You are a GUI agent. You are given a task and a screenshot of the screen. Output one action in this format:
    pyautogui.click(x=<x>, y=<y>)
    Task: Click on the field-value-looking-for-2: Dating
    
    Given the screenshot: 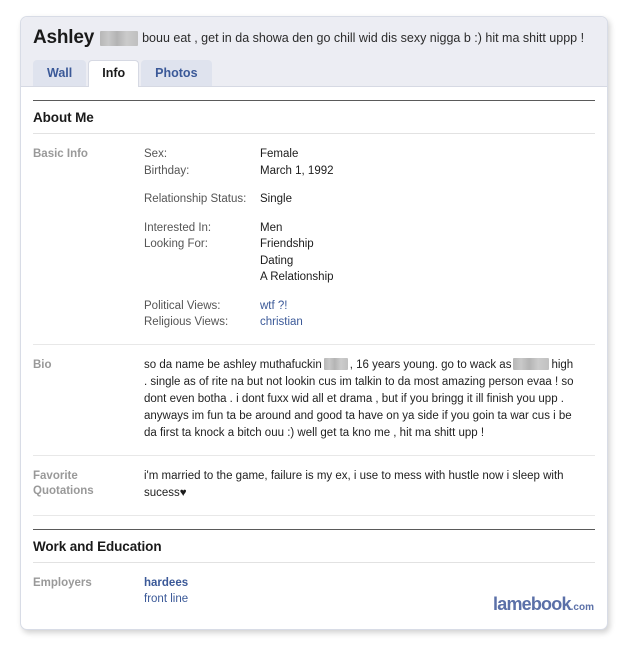 What is the action you would take?
    pyautogui.click(x=277, y=260)
    